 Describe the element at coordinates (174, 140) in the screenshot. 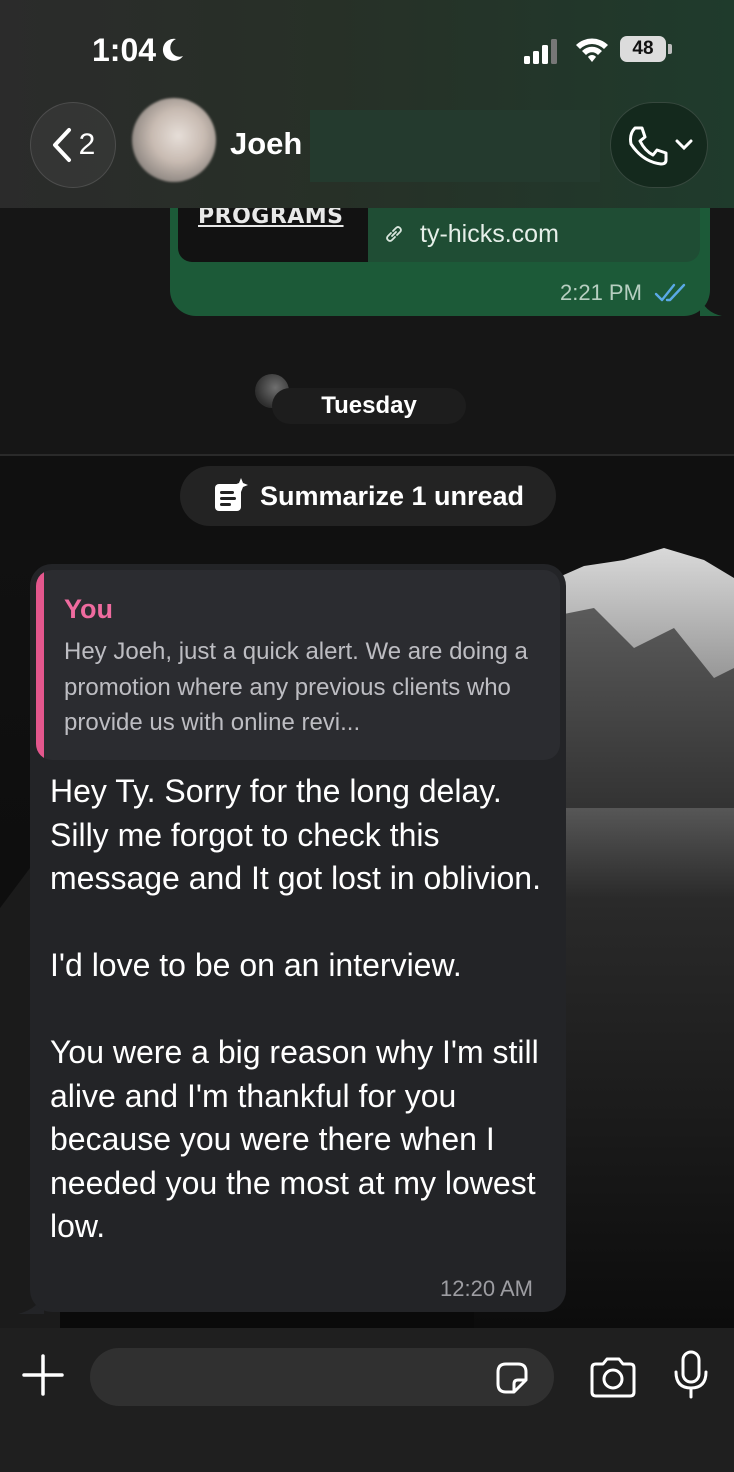

I see `avatar` at that location.